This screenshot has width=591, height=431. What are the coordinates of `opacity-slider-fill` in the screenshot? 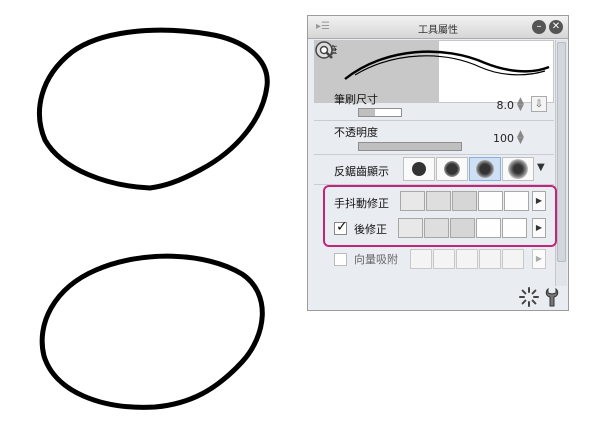 It's located at (410, 146).